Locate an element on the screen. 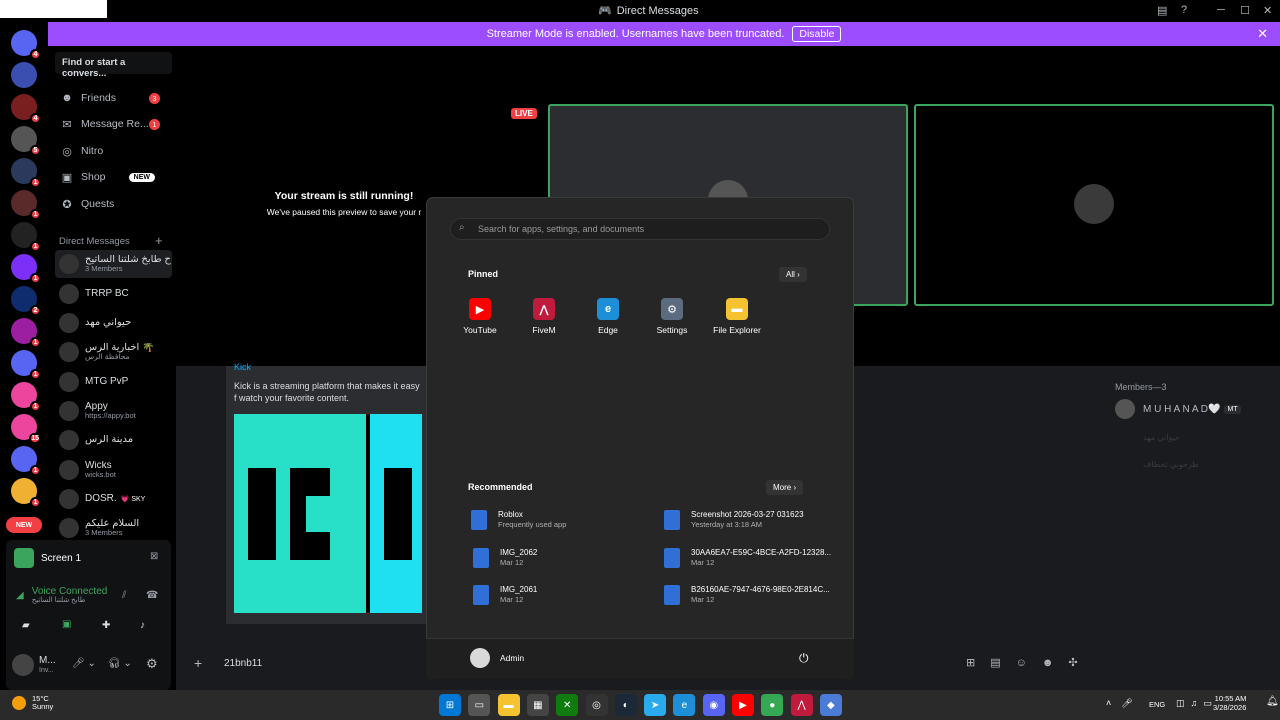 This screenshot has height=720, width=1280. dm-item: أخبارية الرس 🌴 محافظة الرس is located at coordinates (113, 352).